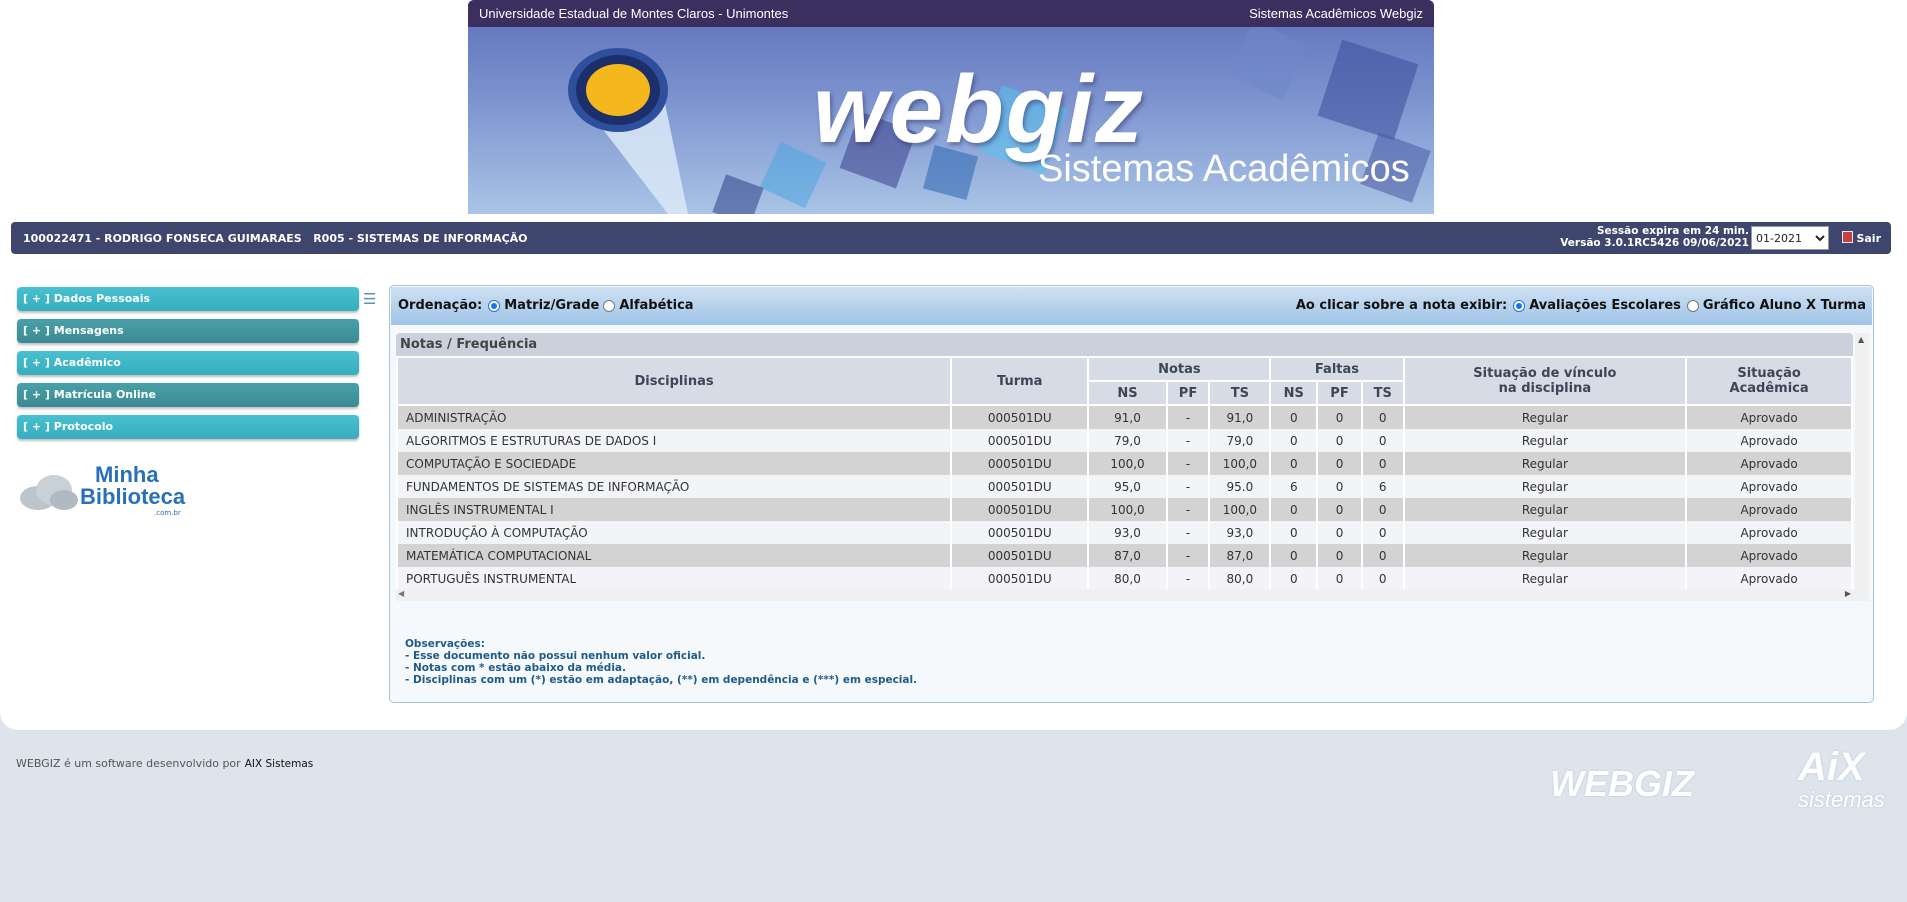 Image resolution: width=1907 pixels, height=902 pixels. I want to click on order-alfabetica-radio, so click(609, 305).